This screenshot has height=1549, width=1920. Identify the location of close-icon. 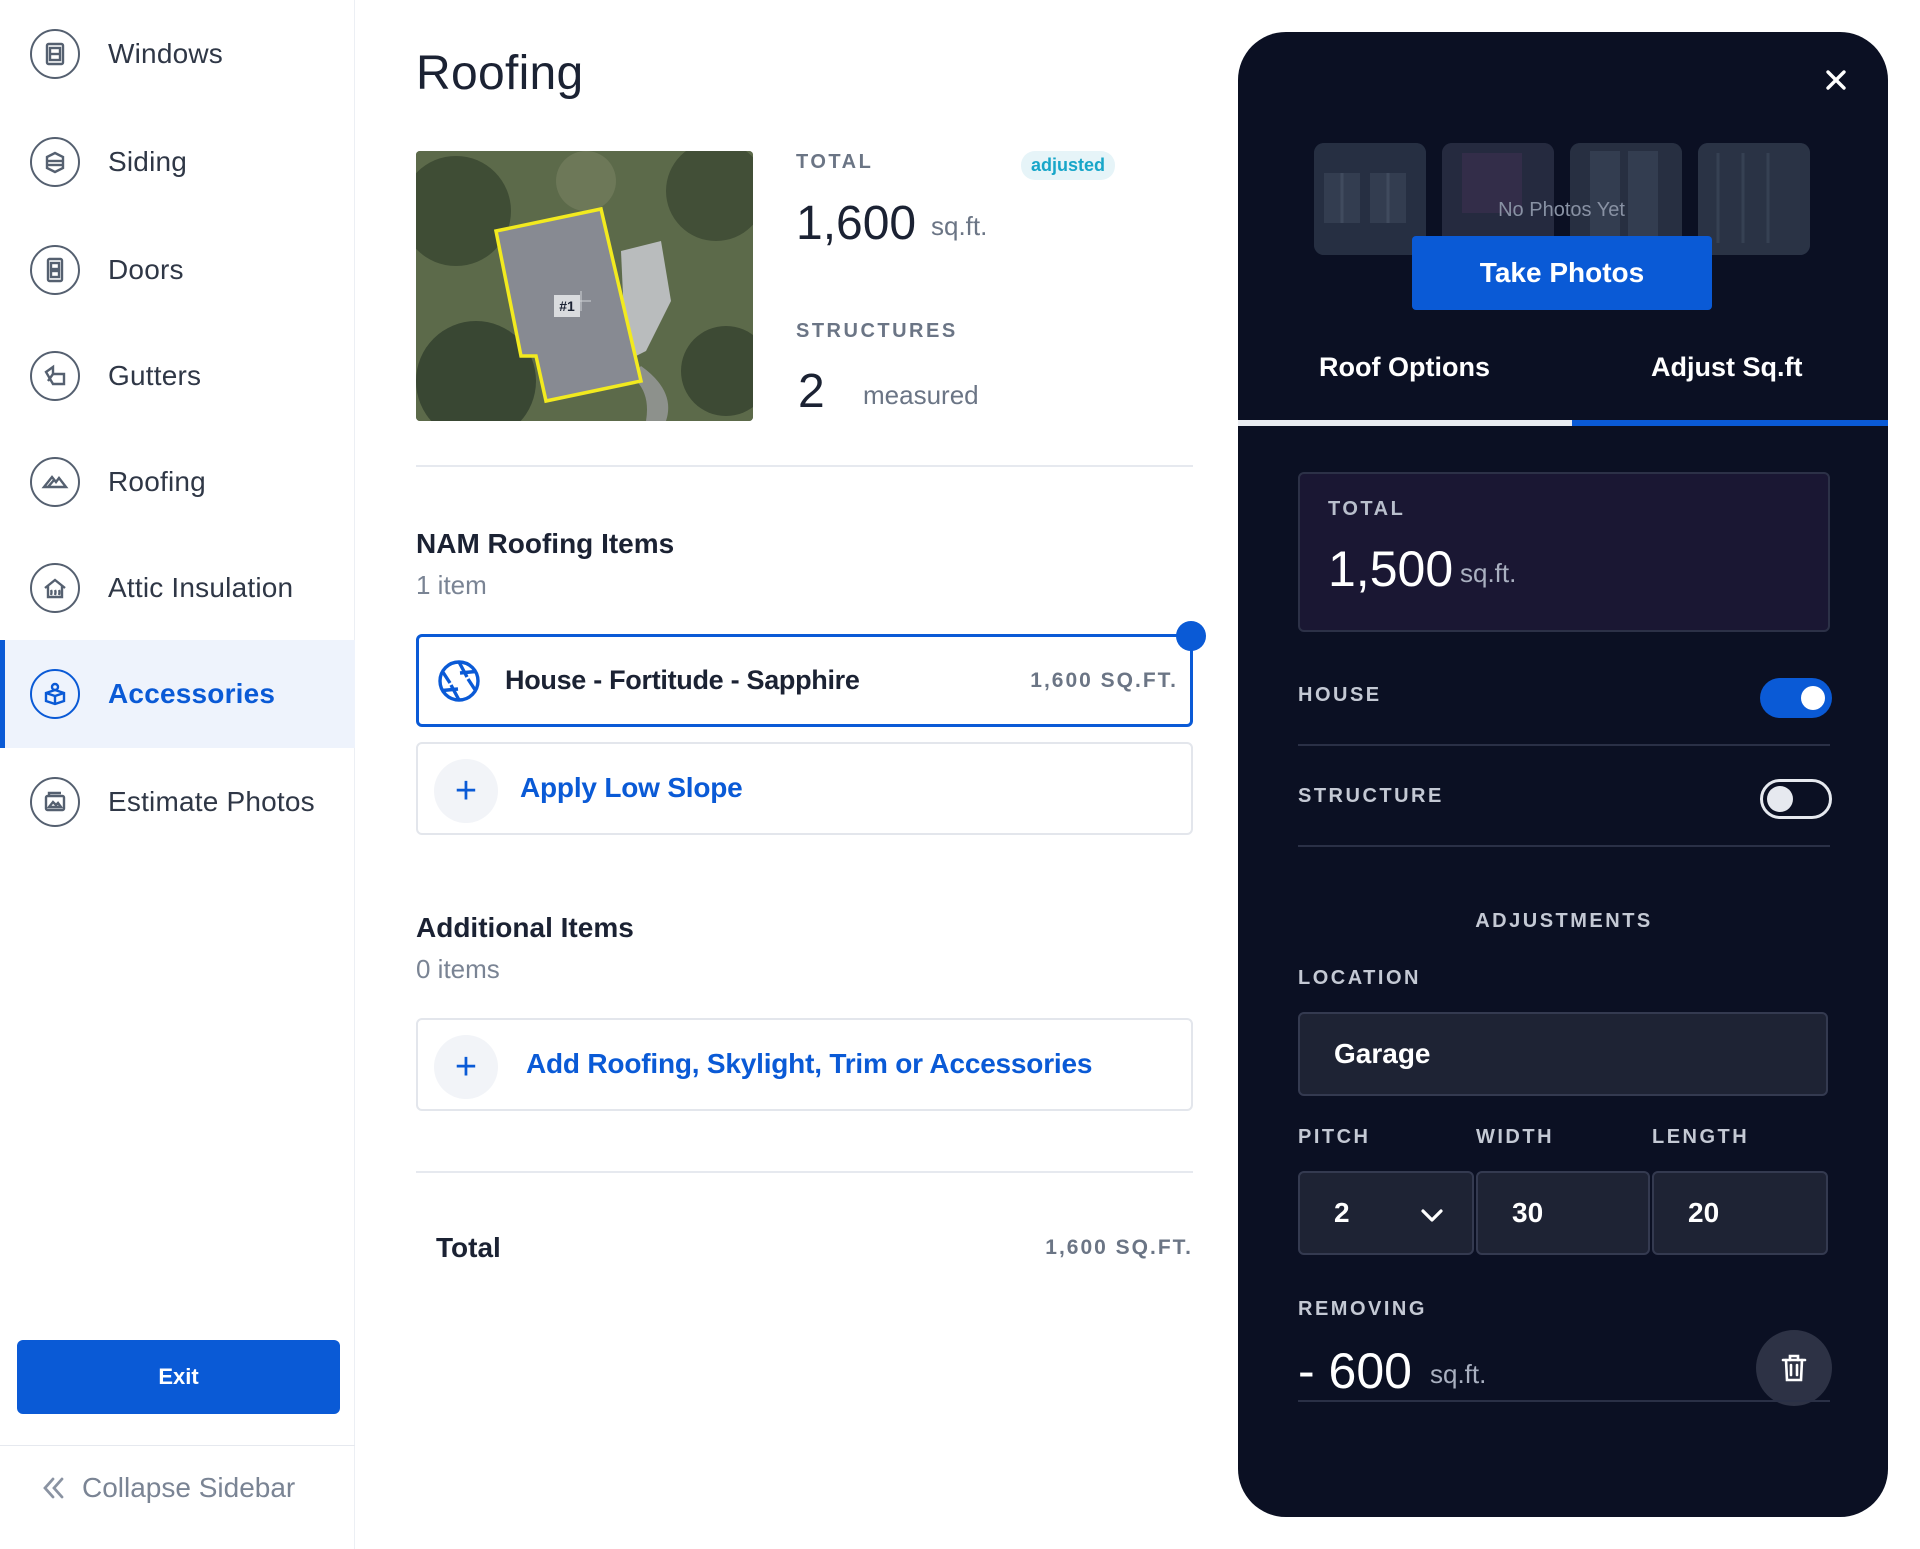
(1836, 80).